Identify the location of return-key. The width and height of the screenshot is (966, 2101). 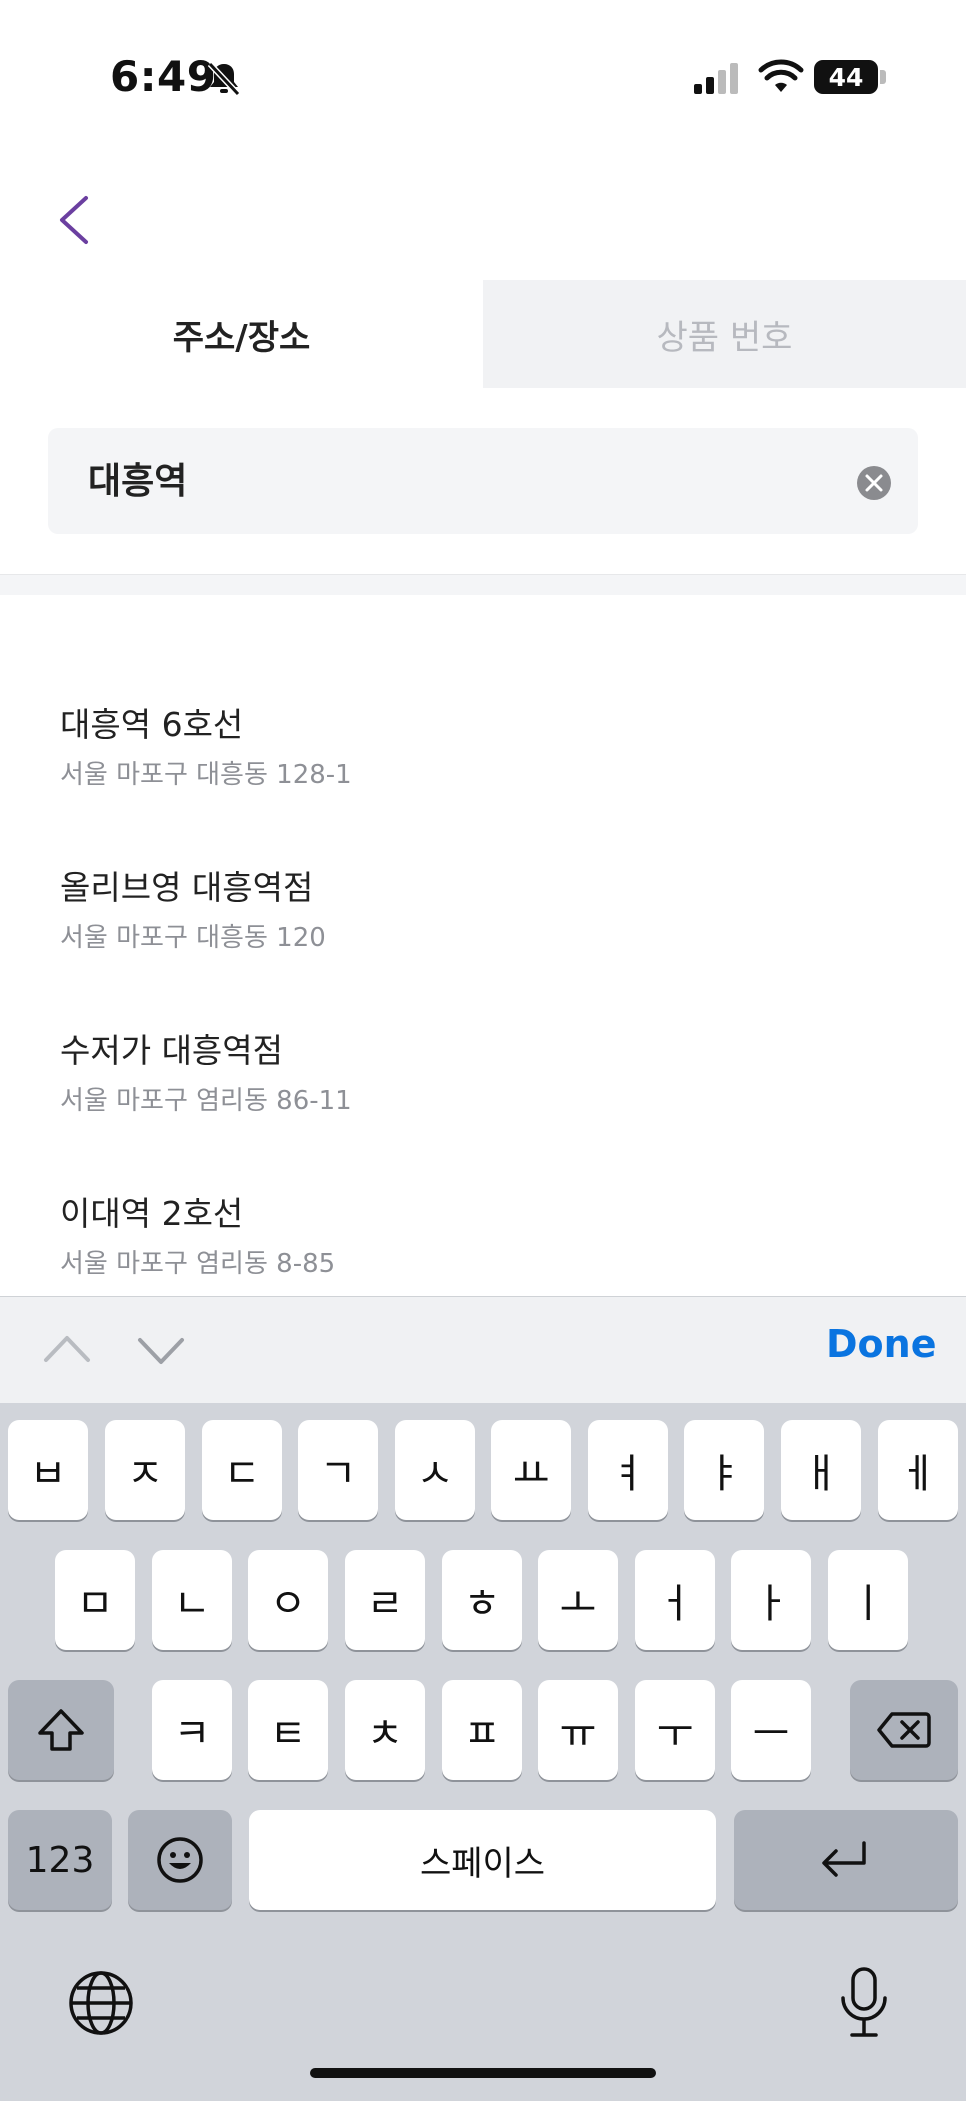
(846, 1860).